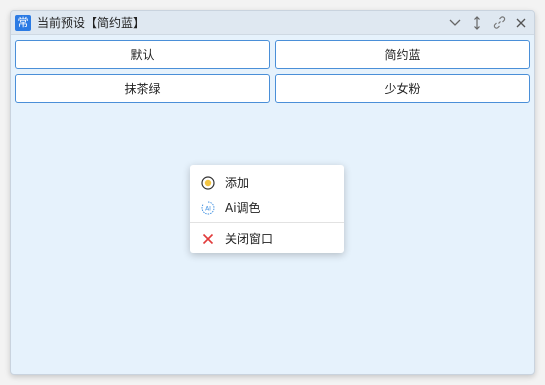  Describe the element at coordinates (402, 54) in the screenshot. I see `preset-button-simple-blue: 简约蓝` at that location.